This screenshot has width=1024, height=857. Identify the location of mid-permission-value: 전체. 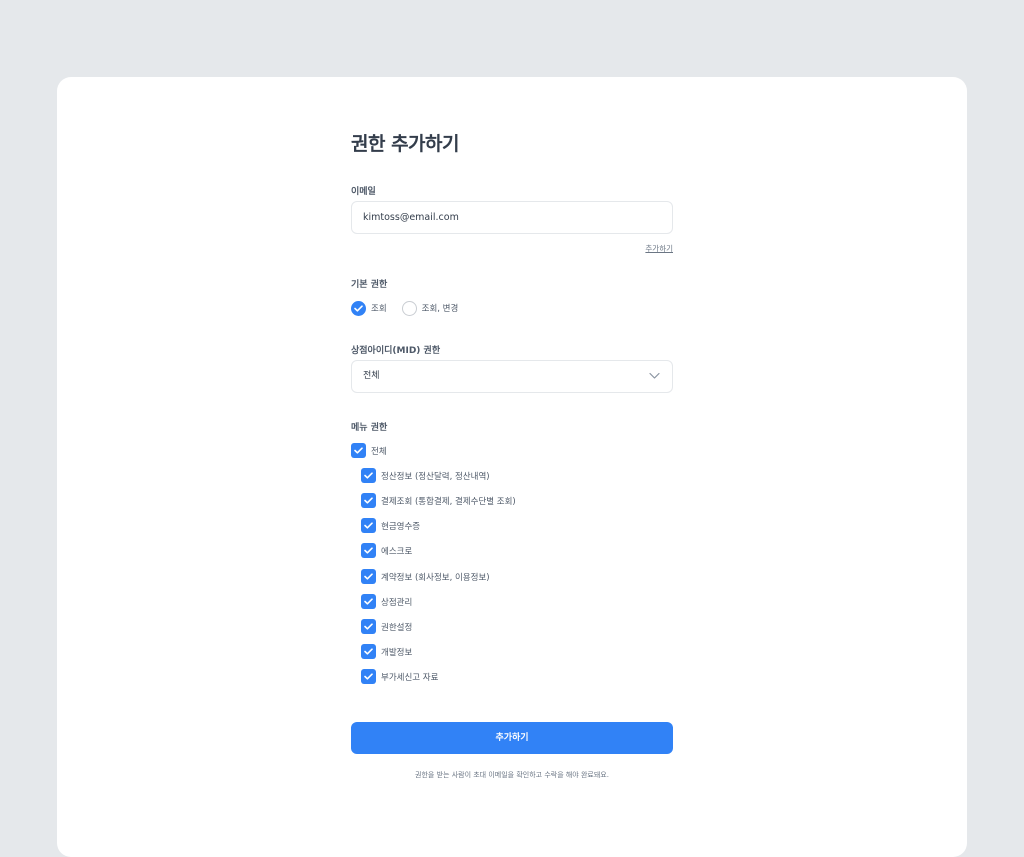
(371, 376).